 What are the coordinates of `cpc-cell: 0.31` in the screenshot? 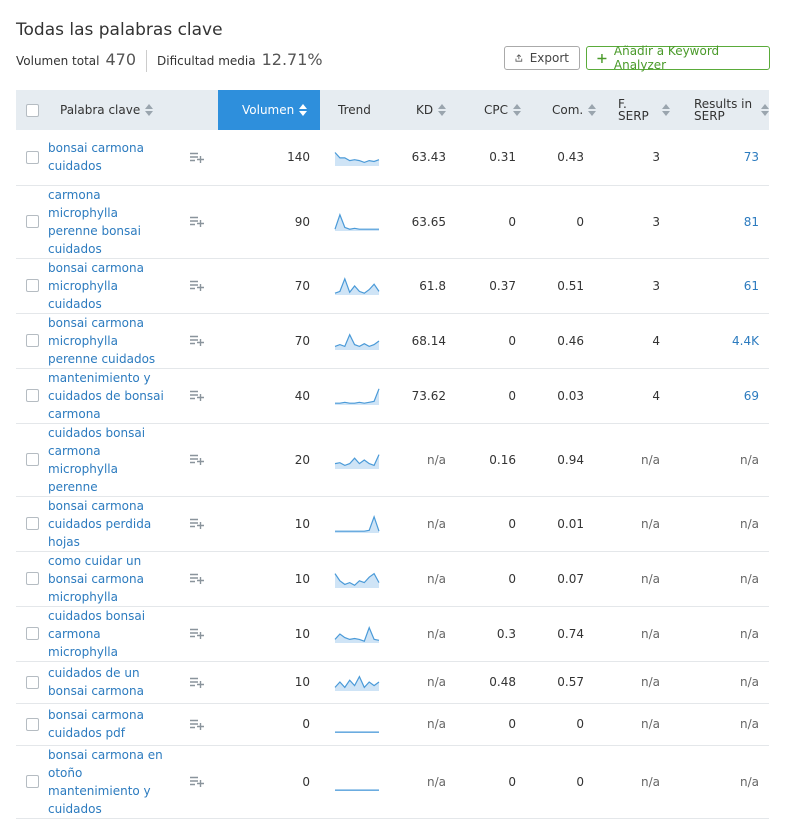 It's located at (495, 158).